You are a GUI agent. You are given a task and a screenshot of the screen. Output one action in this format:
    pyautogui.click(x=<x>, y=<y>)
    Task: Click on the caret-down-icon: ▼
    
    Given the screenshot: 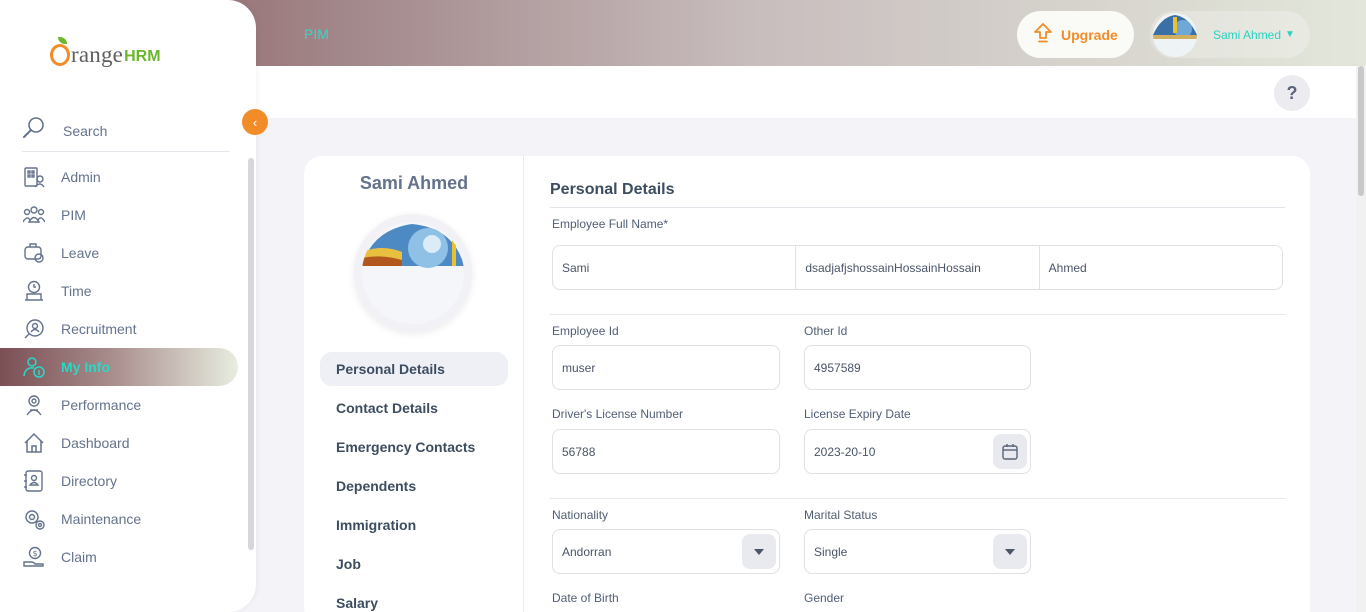 What is the action you would take?
    pyautogui.click(x=1290, y=34)
    